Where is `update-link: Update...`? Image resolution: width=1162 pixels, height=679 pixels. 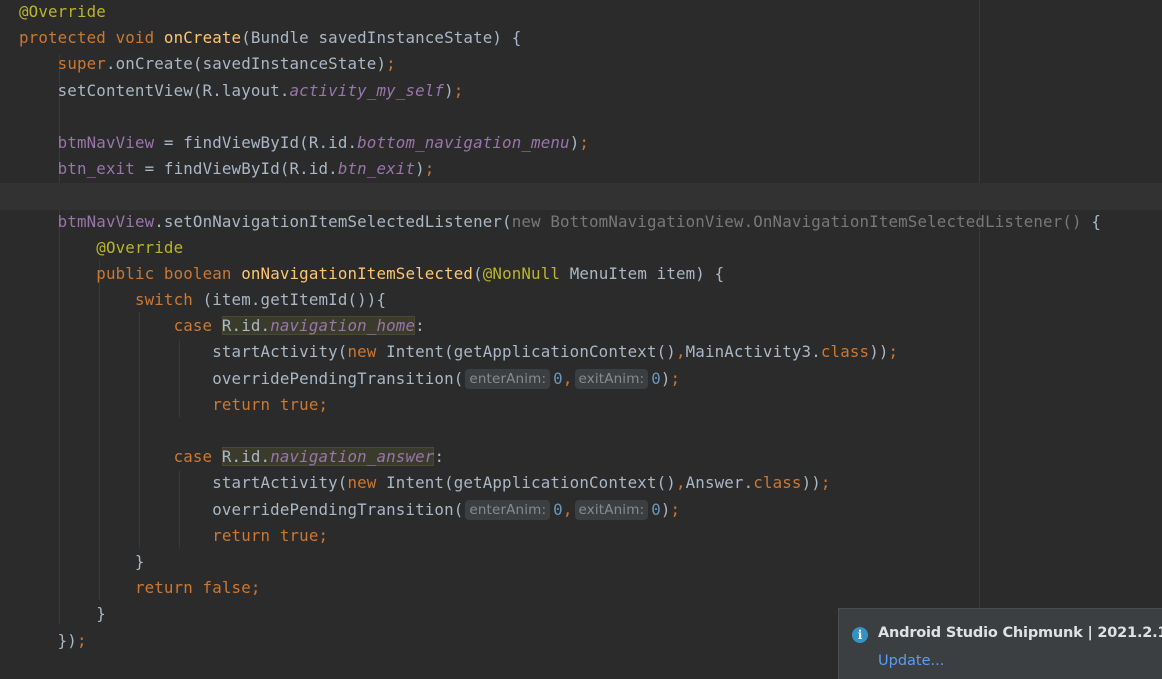
update-link: Update... is located at coordinates (911, 661).